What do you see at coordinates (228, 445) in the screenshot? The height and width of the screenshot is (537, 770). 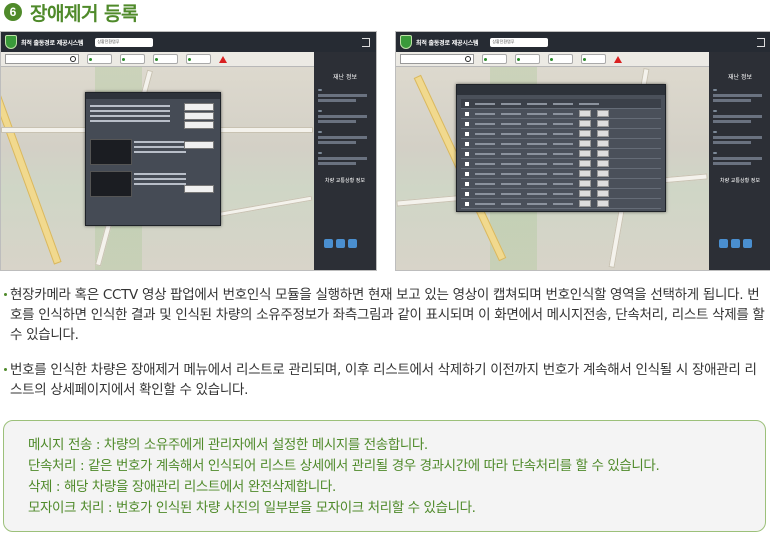 I see `note-message-send: 메시지 전송 : 차량의 소유주에게 관리자에서 설정한 메시지를 전송합니다.` at bounding box center [228, 445].